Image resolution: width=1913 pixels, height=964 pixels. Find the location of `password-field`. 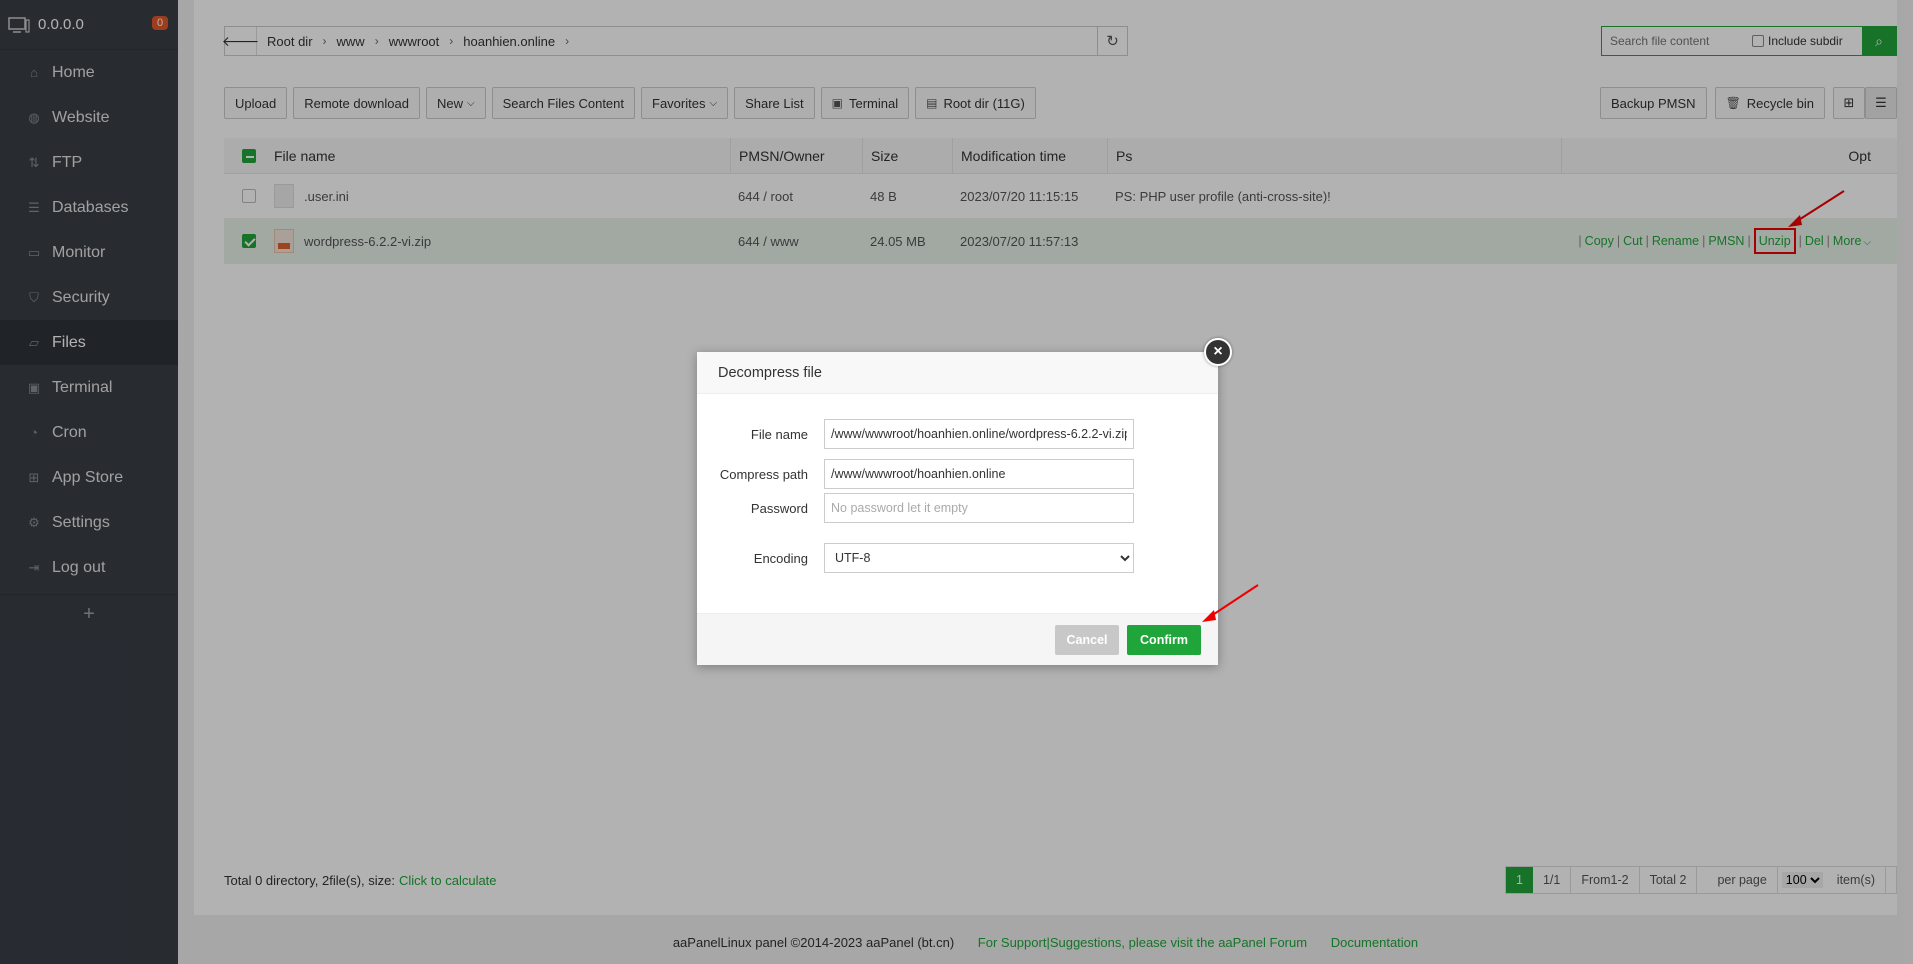

password-field is located at coordinates (979, 508).